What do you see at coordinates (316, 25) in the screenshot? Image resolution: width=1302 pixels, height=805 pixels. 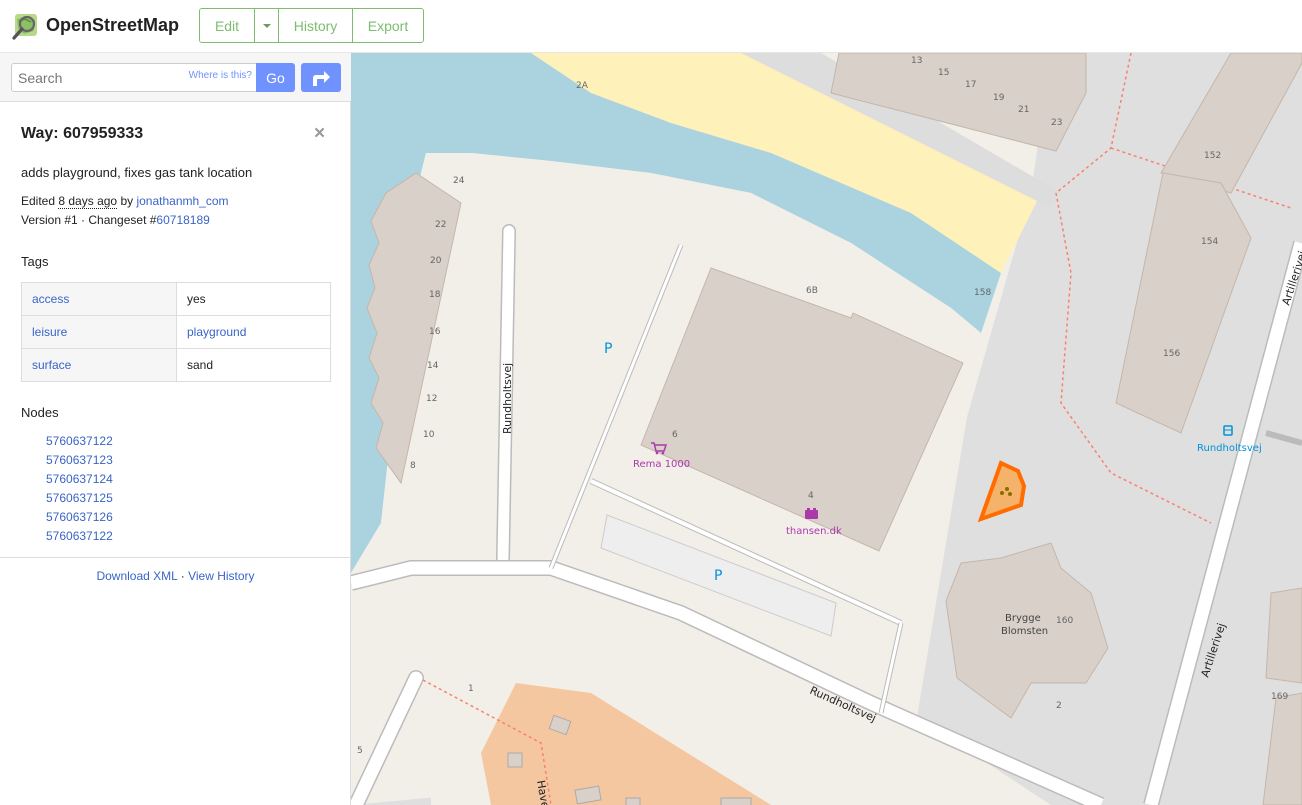 I see `history-button: History` at bounding box center [316, 25].